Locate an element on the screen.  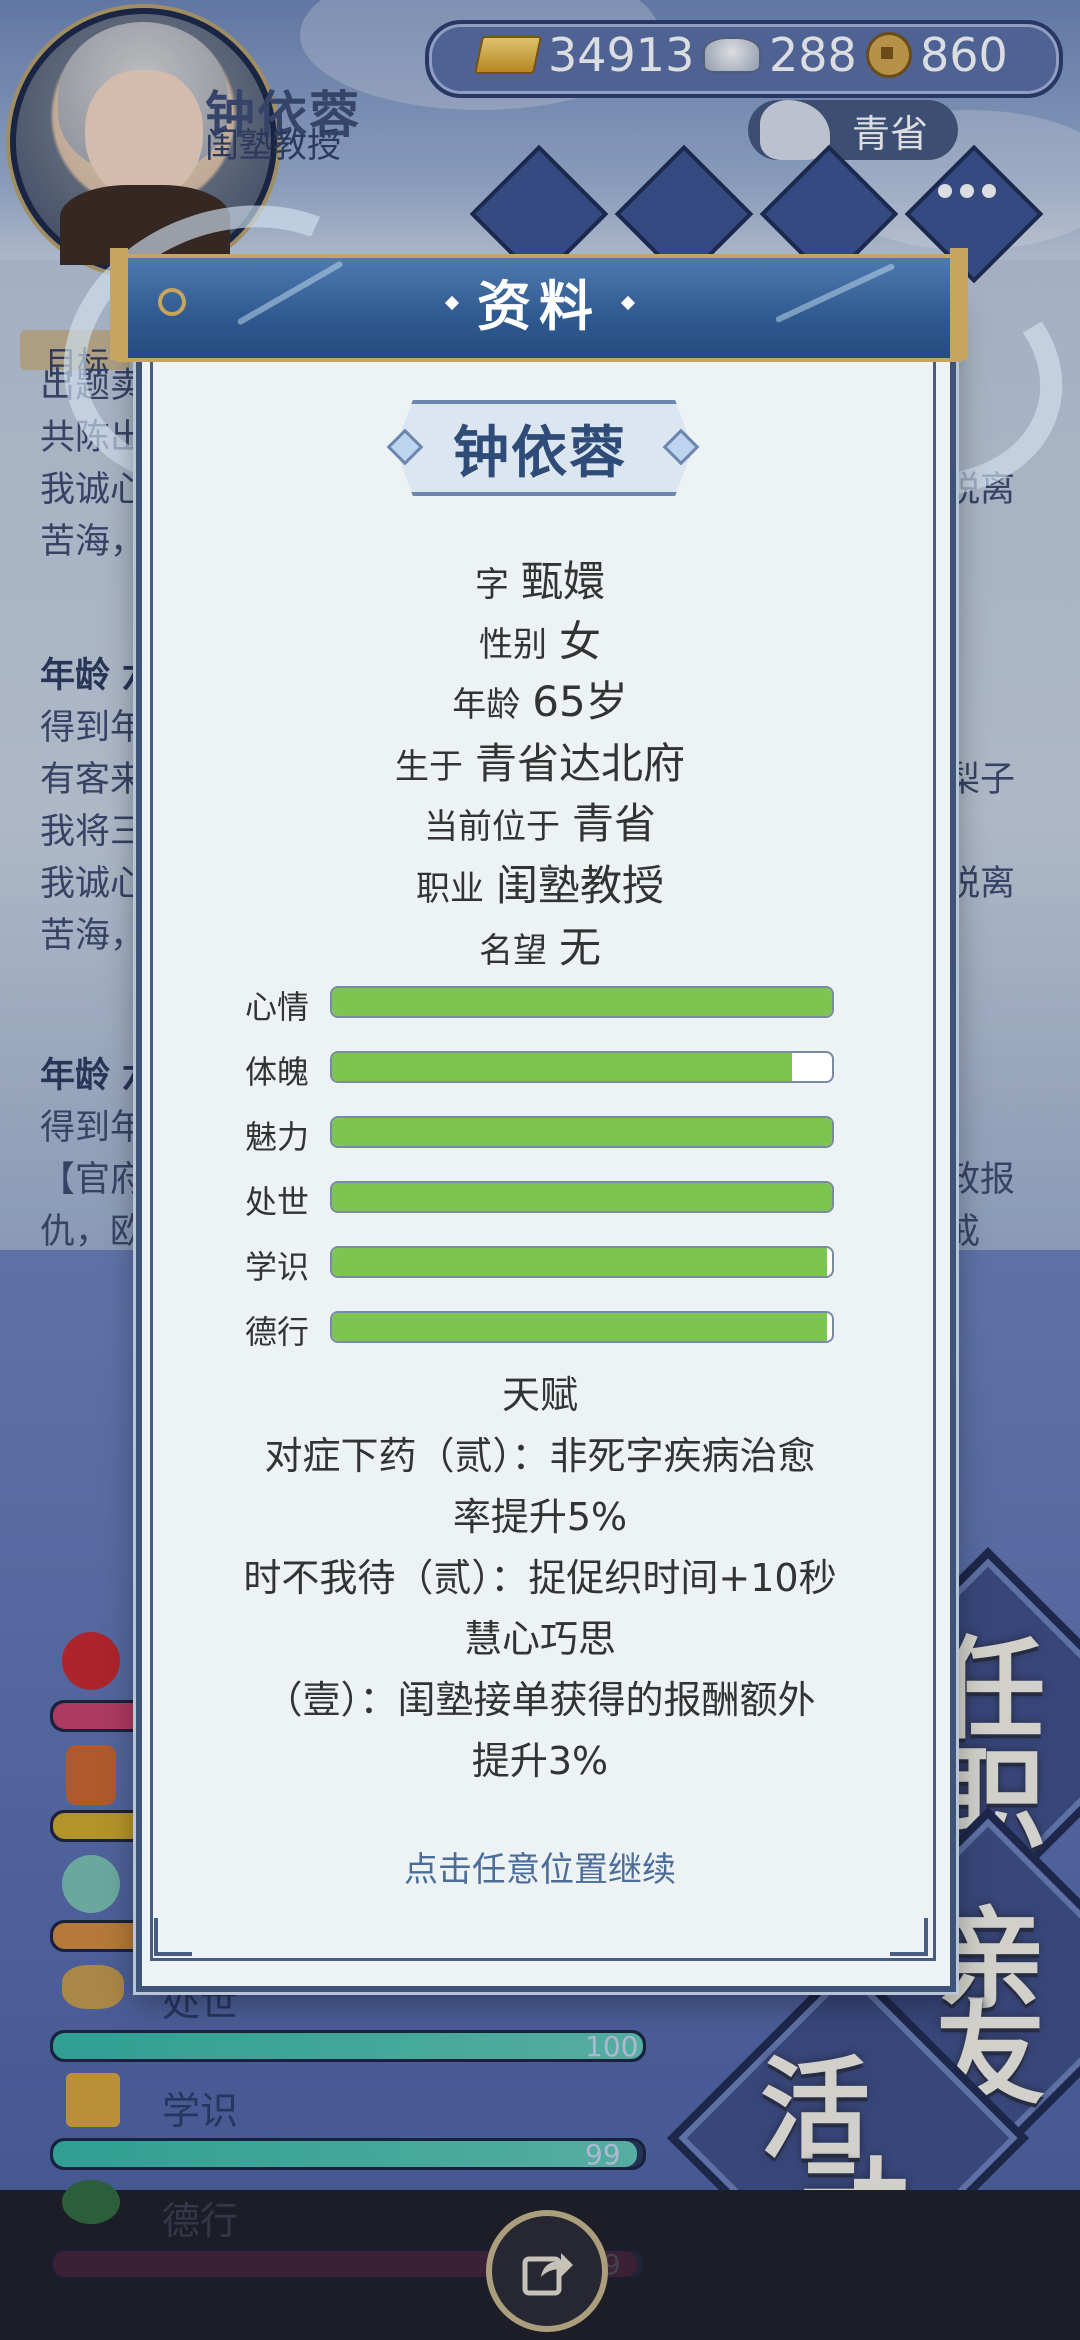
info-reputation: 名望无 is located at coordinates (540, 944).